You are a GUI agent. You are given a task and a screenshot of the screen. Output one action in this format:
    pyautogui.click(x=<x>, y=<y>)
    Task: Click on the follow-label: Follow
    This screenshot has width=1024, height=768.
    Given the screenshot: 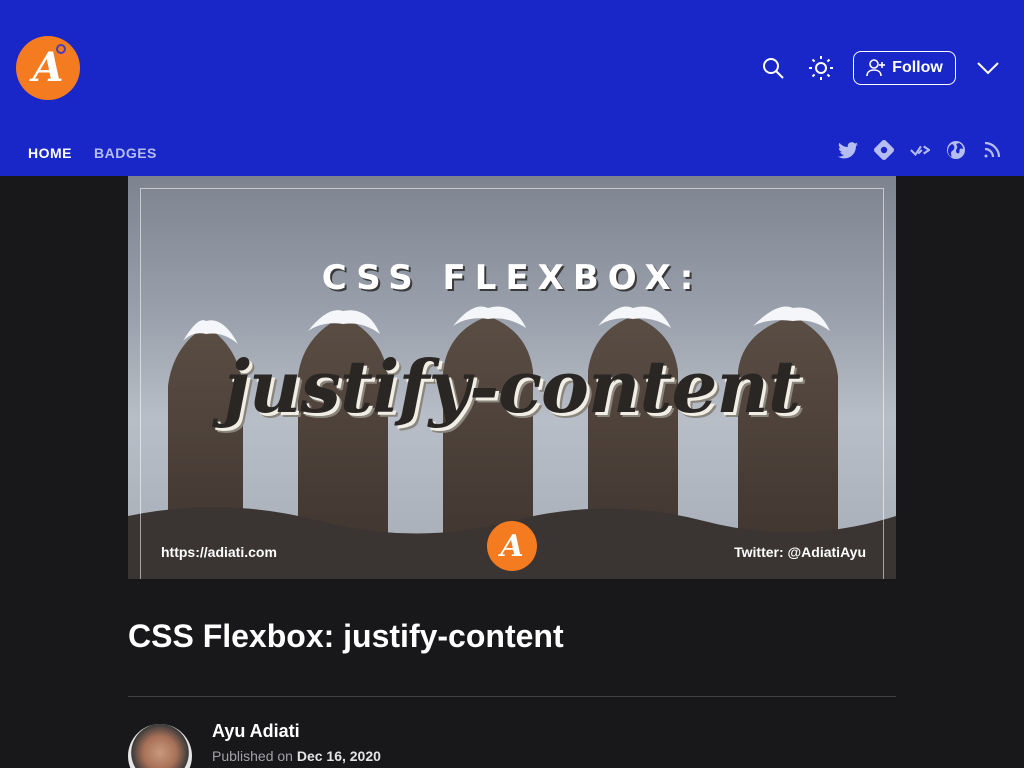 What is the action you would take?
    pyautogui.click(x=917, y=67)
    